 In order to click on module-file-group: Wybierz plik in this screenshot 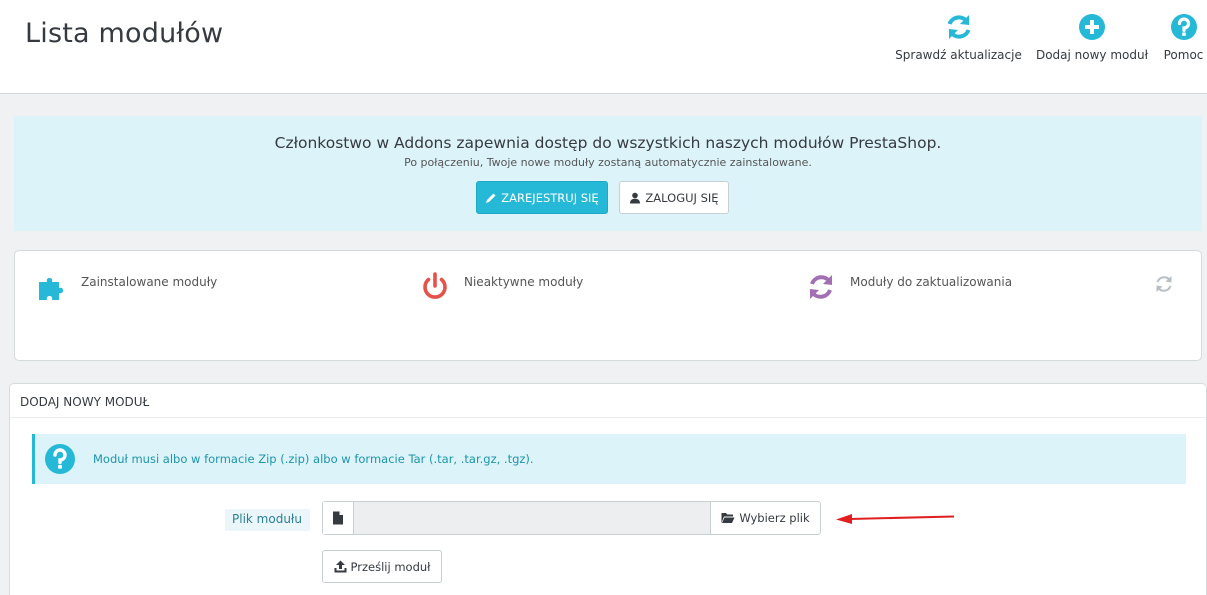, I will do `click(571, 518)`.